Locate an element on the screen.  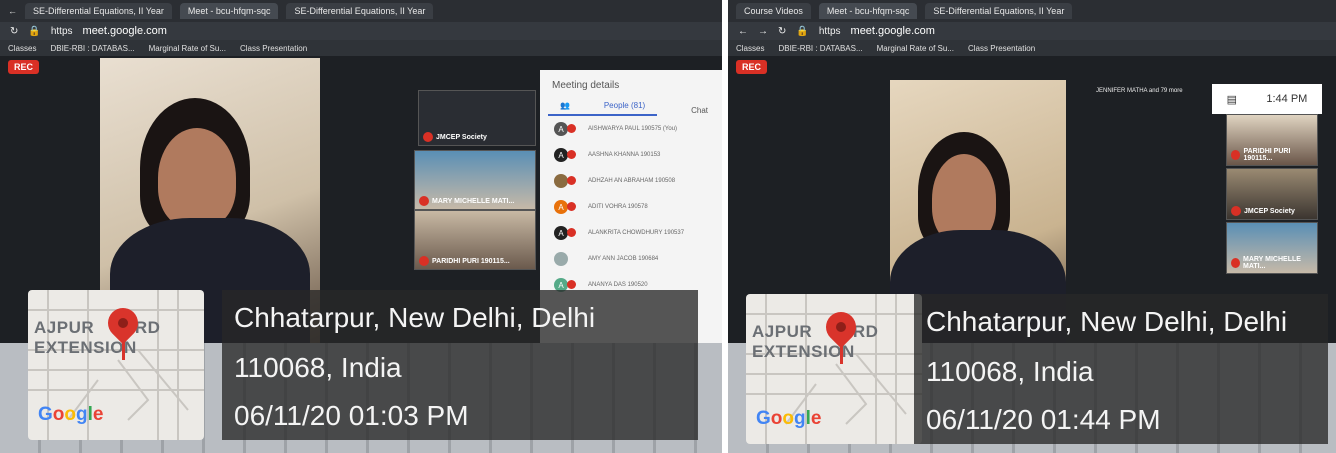
participant-row: A ALANKRITA CHOWDHURY 190537 is located at coordinates (631, 233).